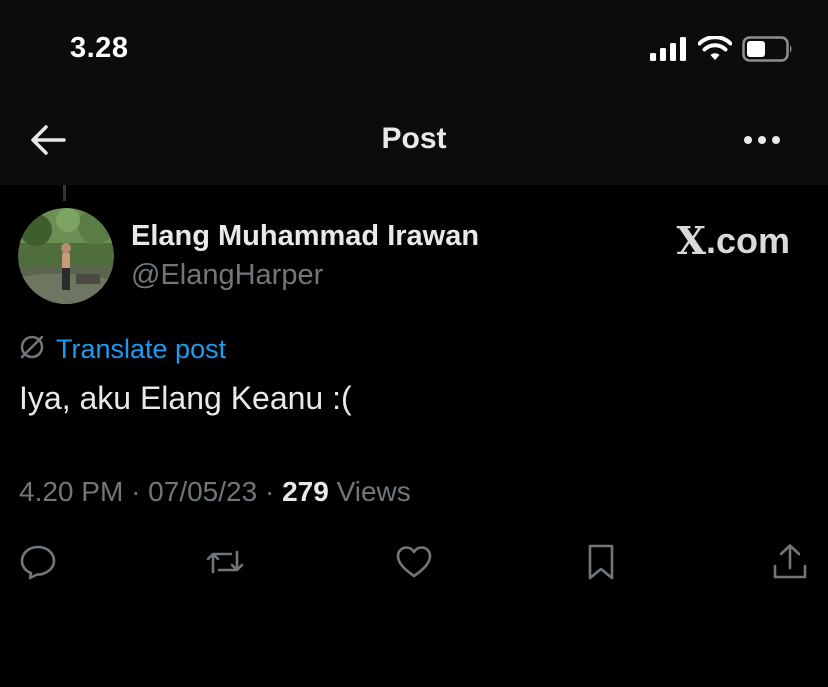 This screenshot has width=828, height=687. What do you see at coordinates (99, 48) in the screenshot?
I see `status-time: 3.28` at bounding box center [99, 48].